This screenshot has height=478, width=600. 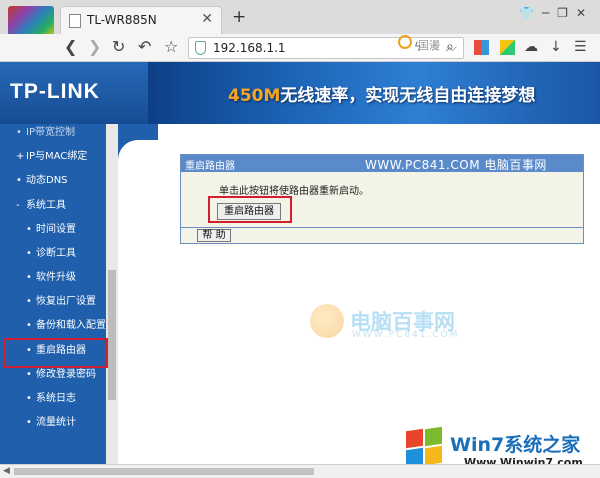 I want to click on watermark-url: WWW.PC841.COM, so click(x=406, y=335).